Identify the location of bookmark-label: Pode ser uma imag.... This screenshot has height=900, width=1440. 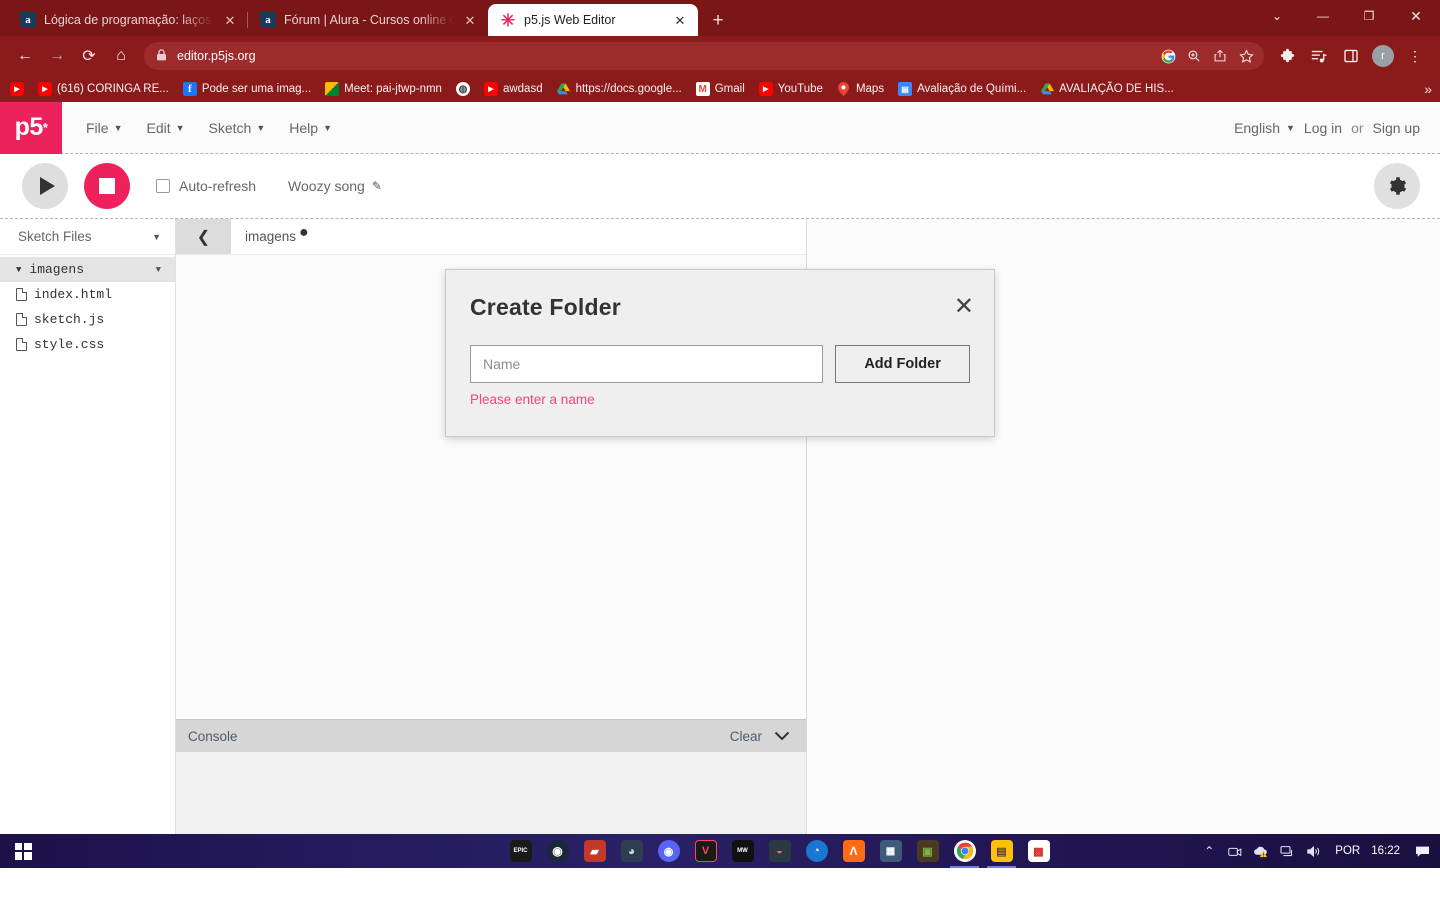
(256, 89).